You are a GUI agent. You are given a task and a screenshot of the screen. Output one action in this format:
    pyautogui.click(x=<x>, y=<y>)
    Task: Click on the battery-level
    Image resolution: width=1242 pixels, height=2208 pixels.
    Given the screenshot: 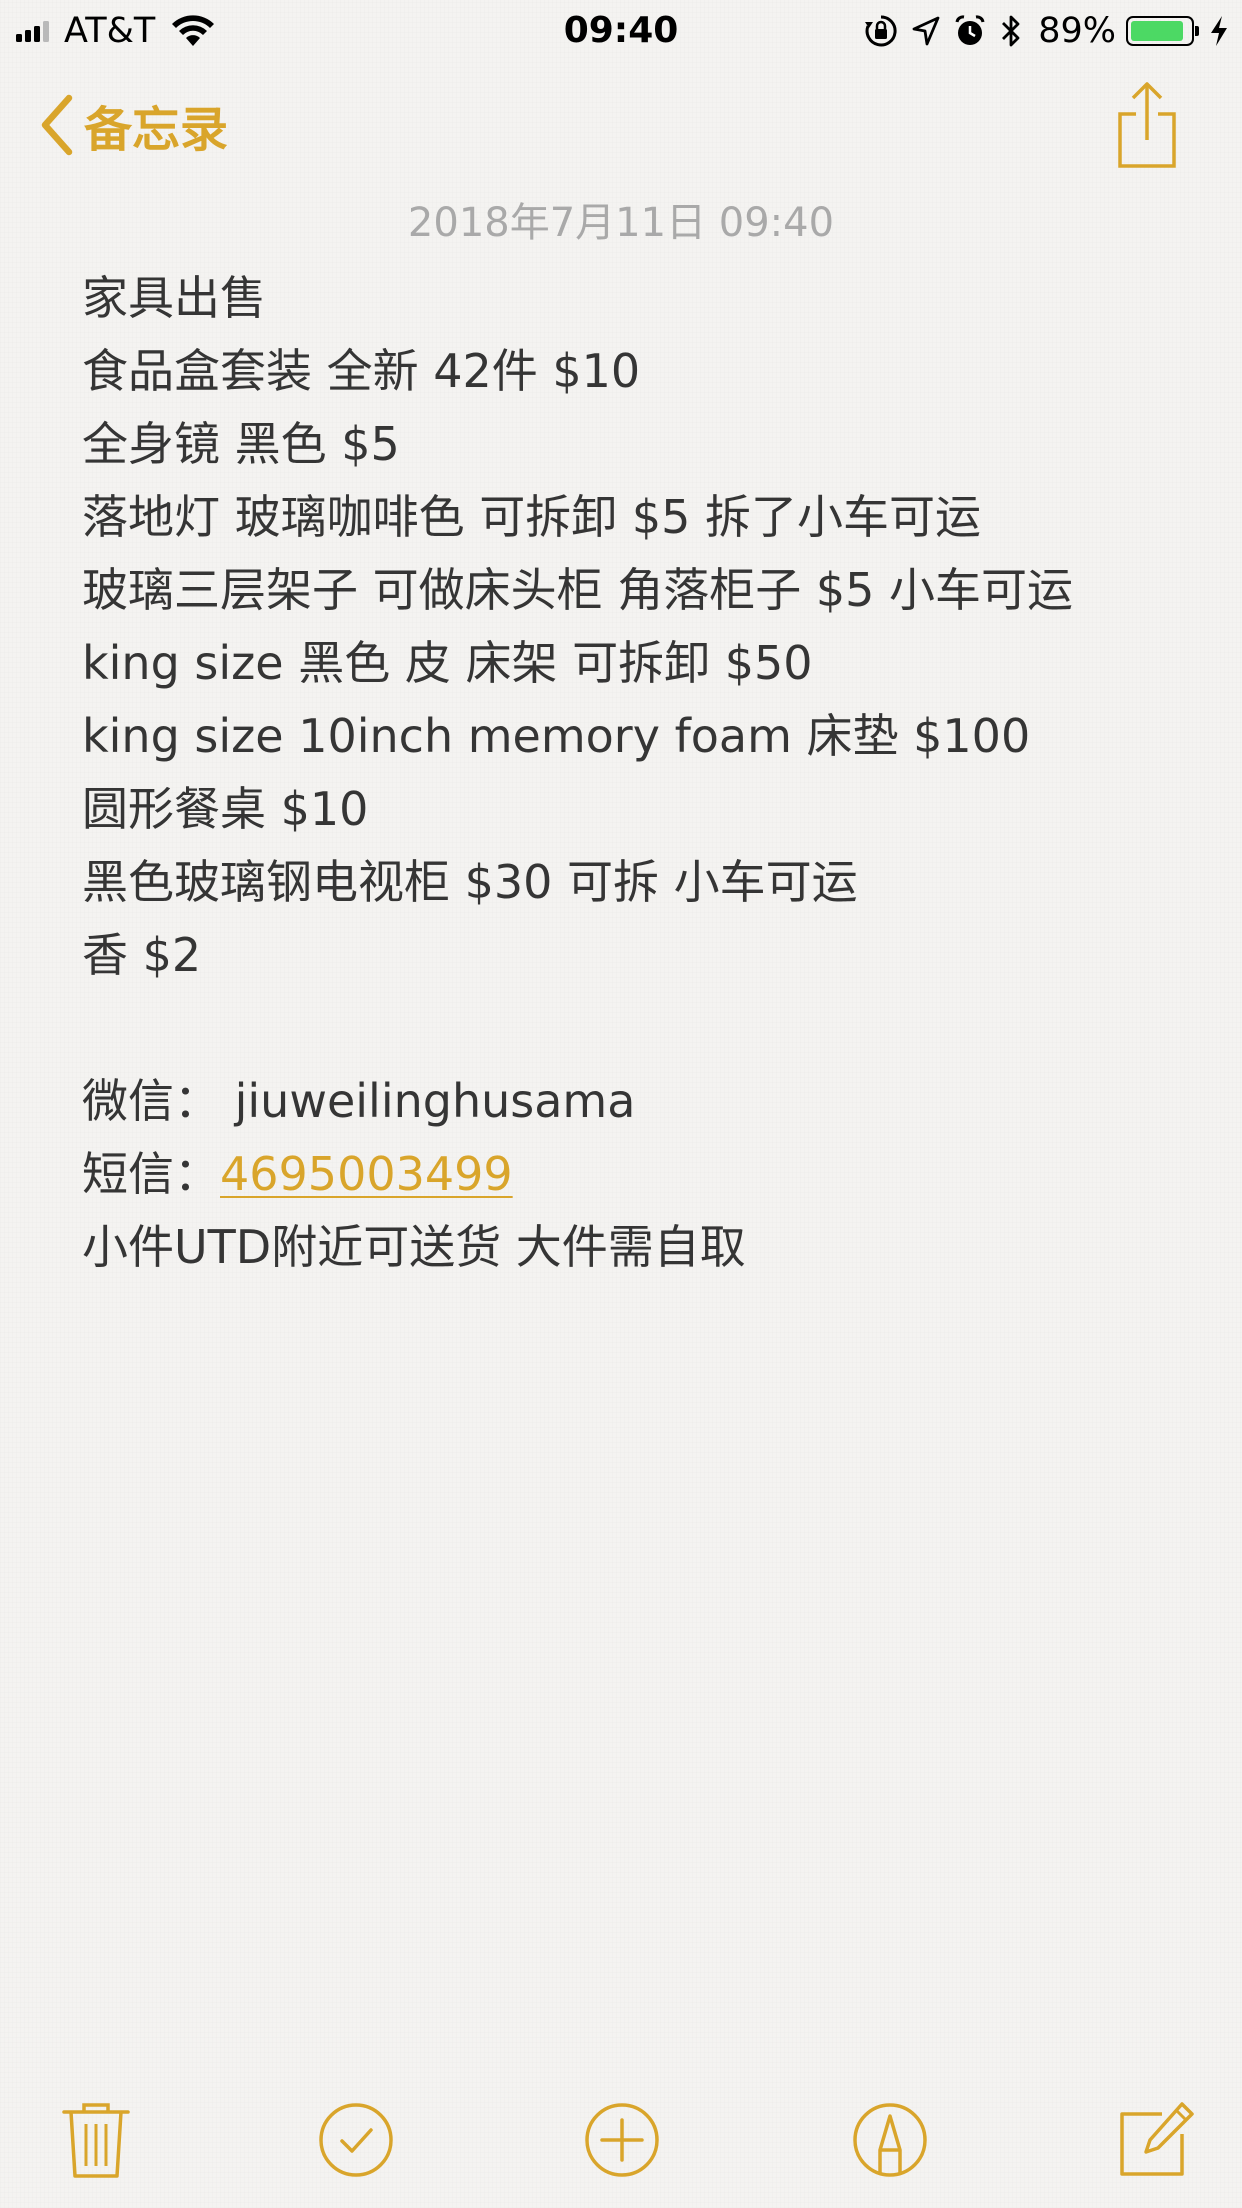 What is the action you would take?
    pyautogui.click(x=1157, y=31)
    